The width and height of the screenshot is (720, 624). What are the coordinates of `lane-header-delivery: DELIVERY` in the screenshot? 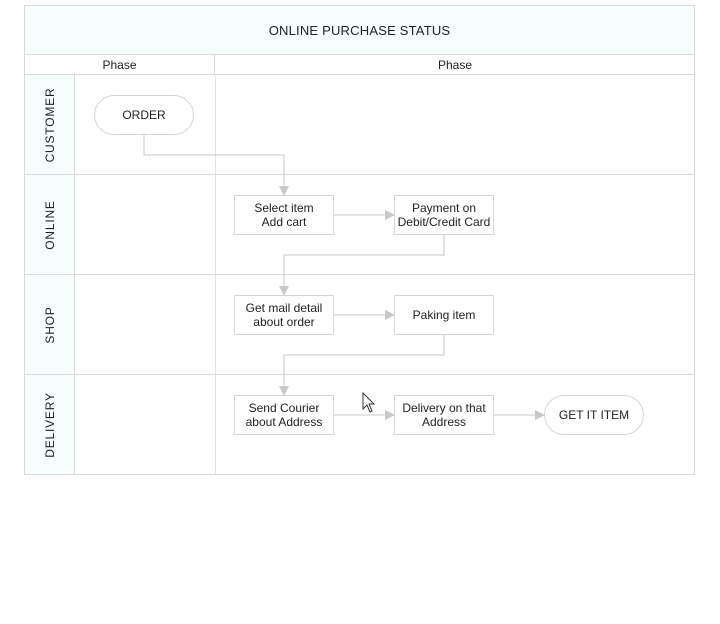 It's located at (50, 424).